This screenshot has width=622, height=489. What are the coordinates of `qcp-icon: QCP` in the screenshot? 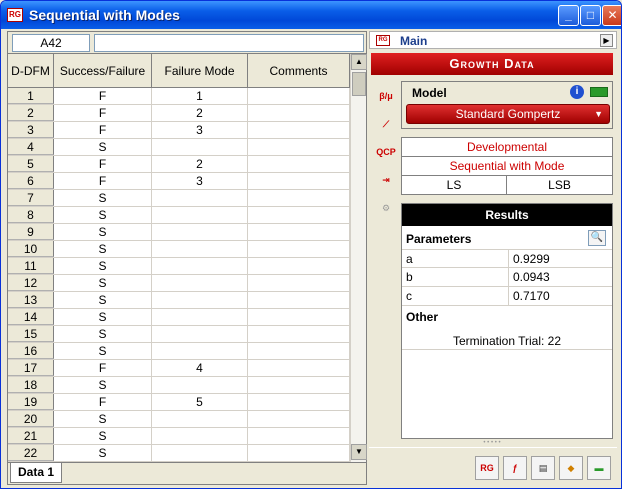 It's located at (386, 152).